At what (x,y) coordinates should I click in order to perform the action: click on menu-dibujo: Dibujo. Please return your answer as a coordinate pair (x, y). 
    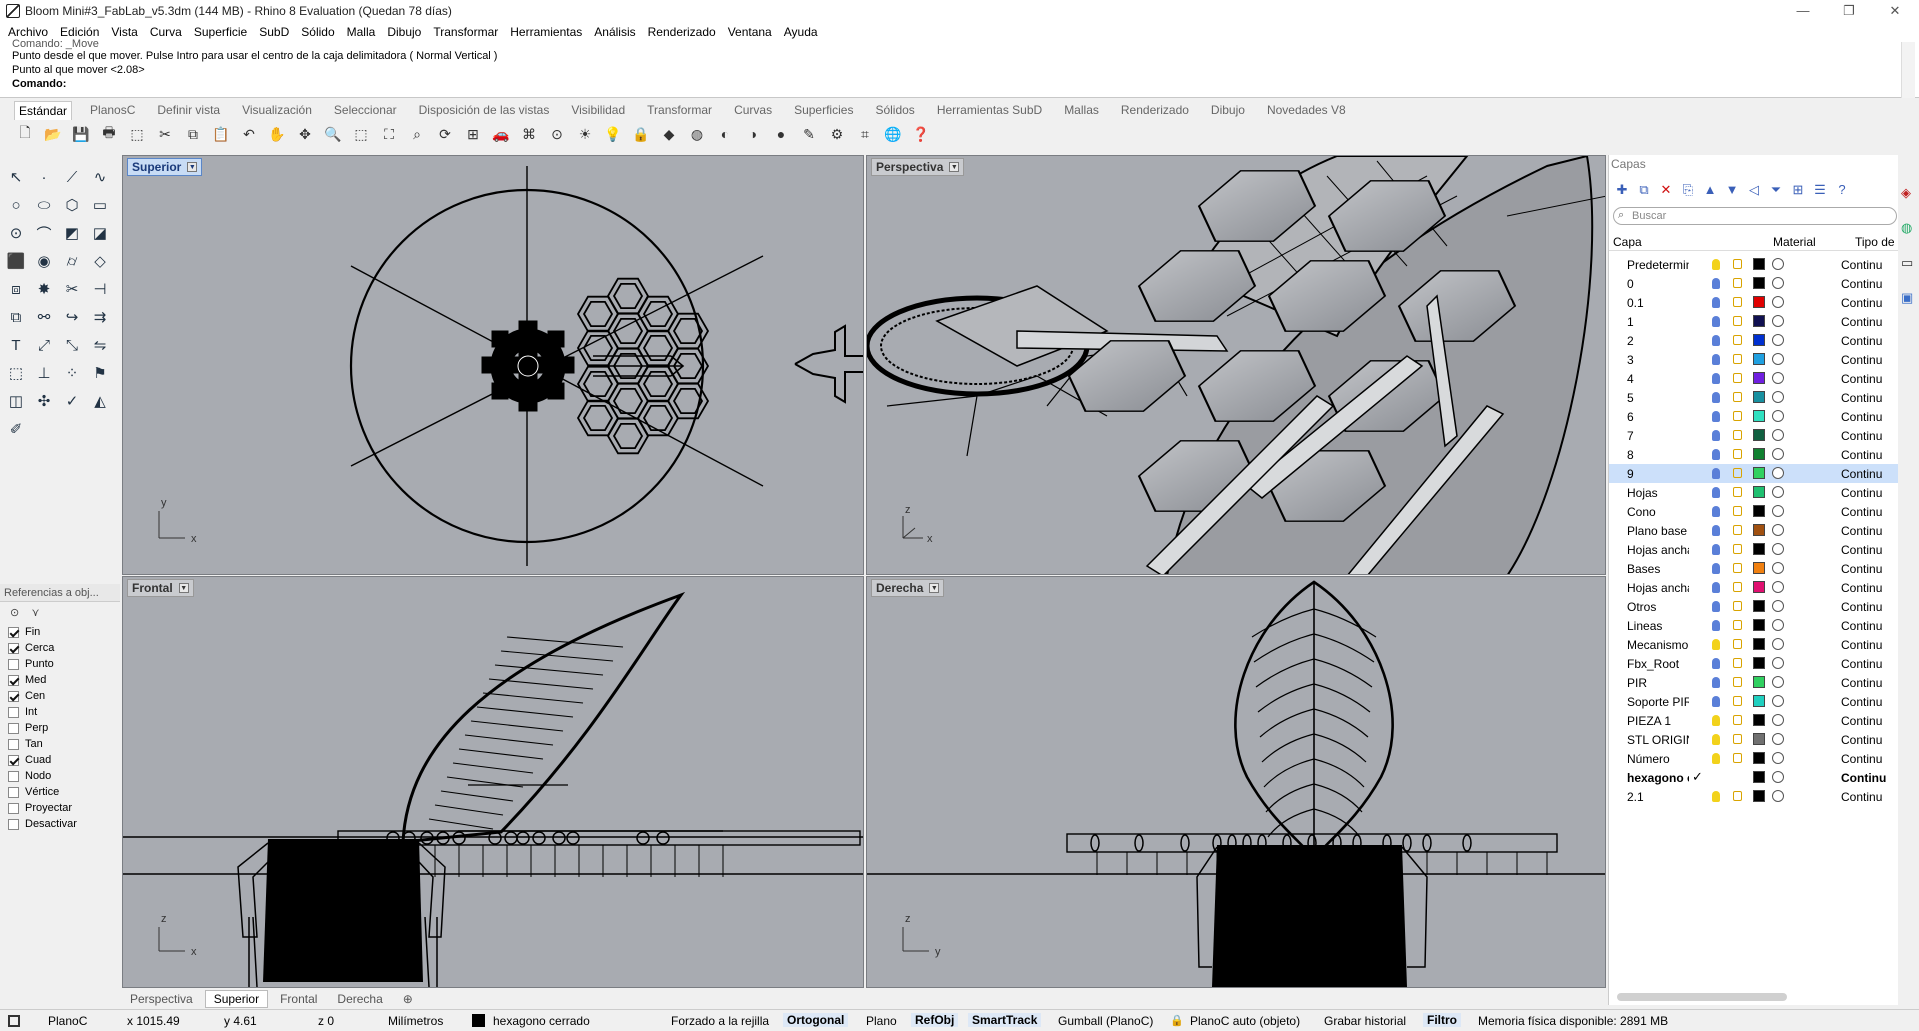
    Looking at the image, I should click on (404, 32).